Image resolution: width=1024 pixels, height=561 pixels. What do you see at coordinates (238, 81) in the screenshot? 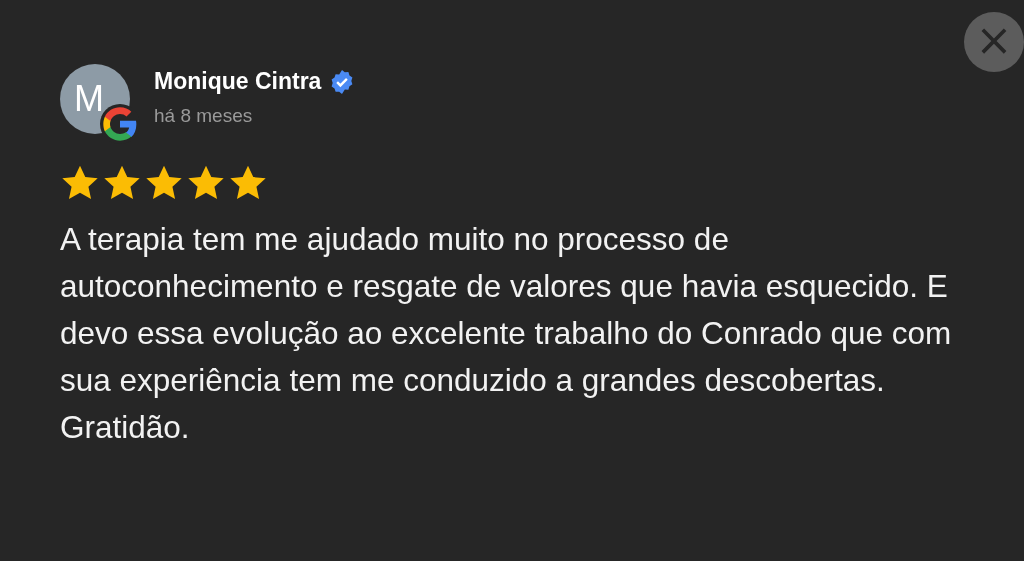
I see `author-name: Monique Cintra` at bounding box center [238, 81].